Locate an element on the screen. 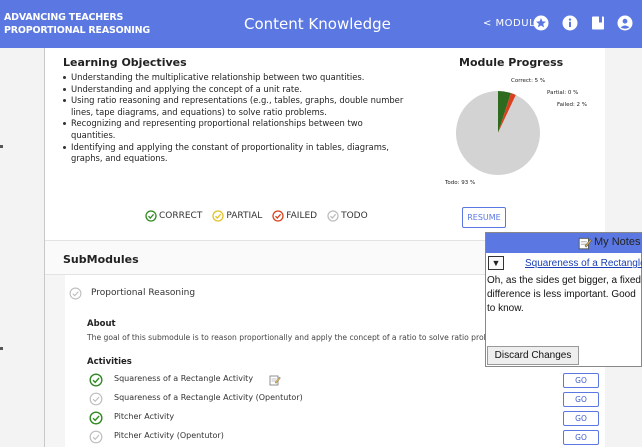 Image resolution: width=642 pixels, height=447 pixels. activity-row: Squareness of a Rectangle Activity GO is located at coordinates (344, 381).